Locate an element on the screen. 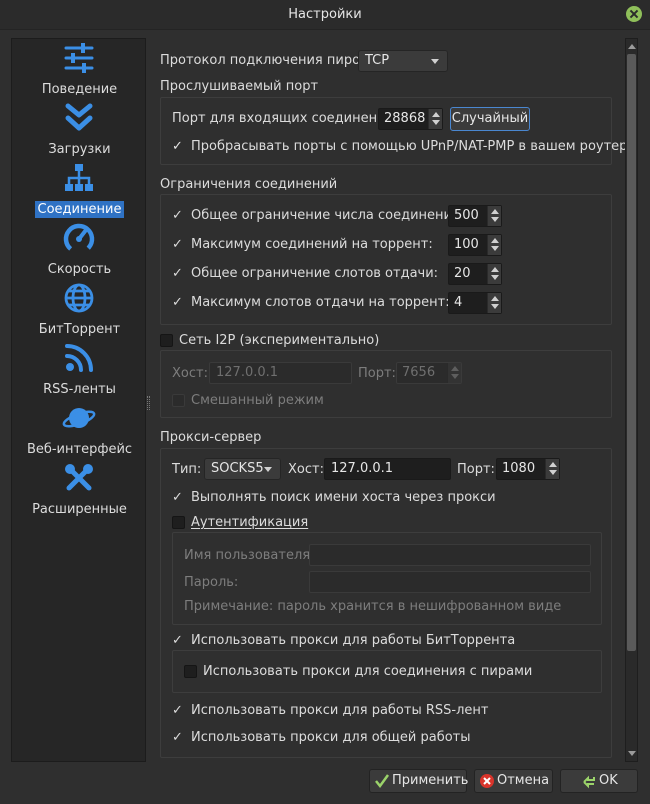 The width and height of the screenshot is (650, 804). sidebar-item-label: Скорость is located at coordinates (79, 269).